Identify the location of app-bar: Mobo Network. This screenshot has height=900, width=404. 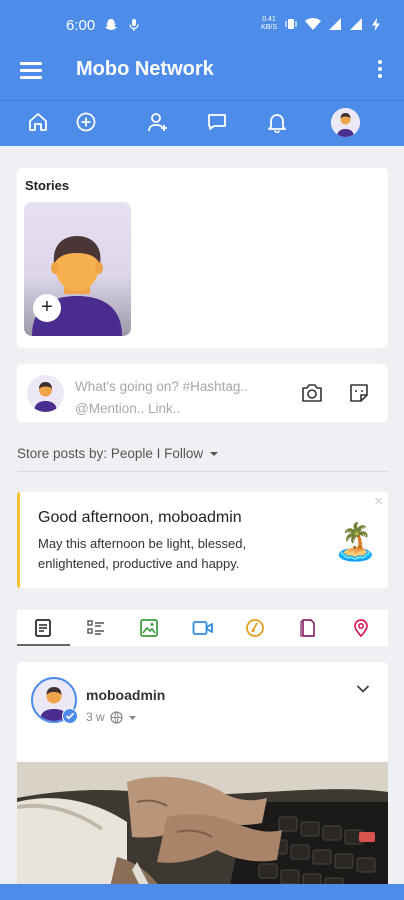
(202, 89).